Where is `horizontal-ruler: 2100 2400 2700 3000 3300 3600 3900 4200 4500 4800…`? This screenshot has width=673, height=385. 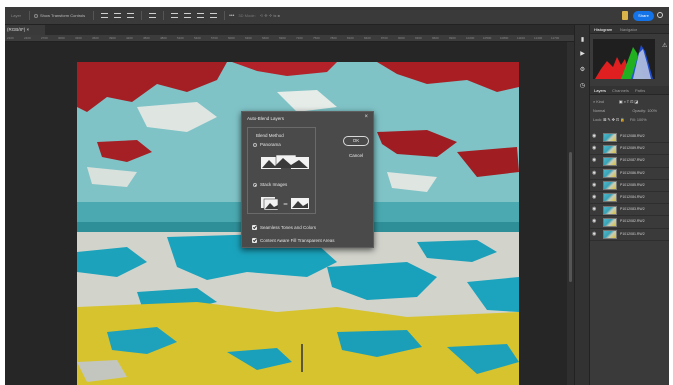
horizontal-ruler: 2100 2400 2700 3000 3300 3600 3900 4200 4500 4800… is located at coordinates (289, 38).